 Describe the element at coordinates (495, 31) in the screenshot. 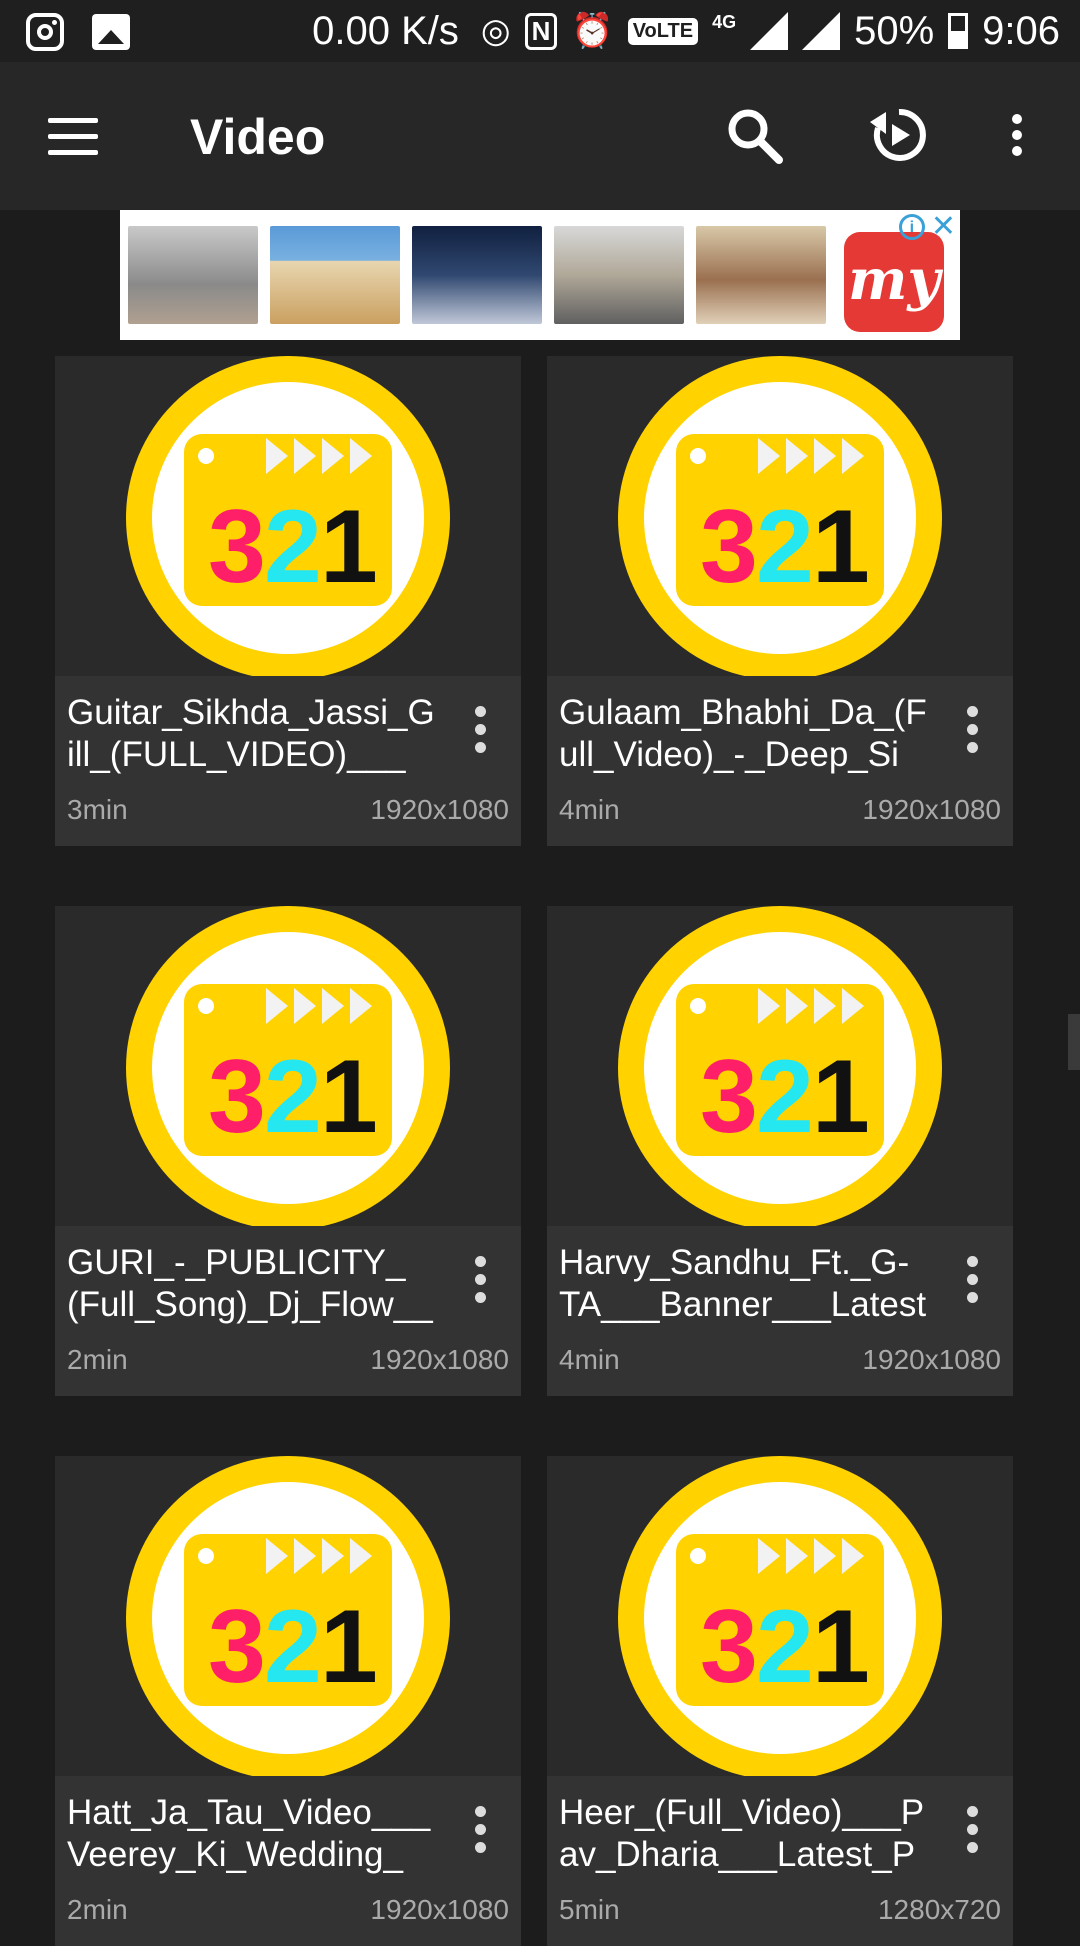

I see `hotspot-icon: ◎` at that location.